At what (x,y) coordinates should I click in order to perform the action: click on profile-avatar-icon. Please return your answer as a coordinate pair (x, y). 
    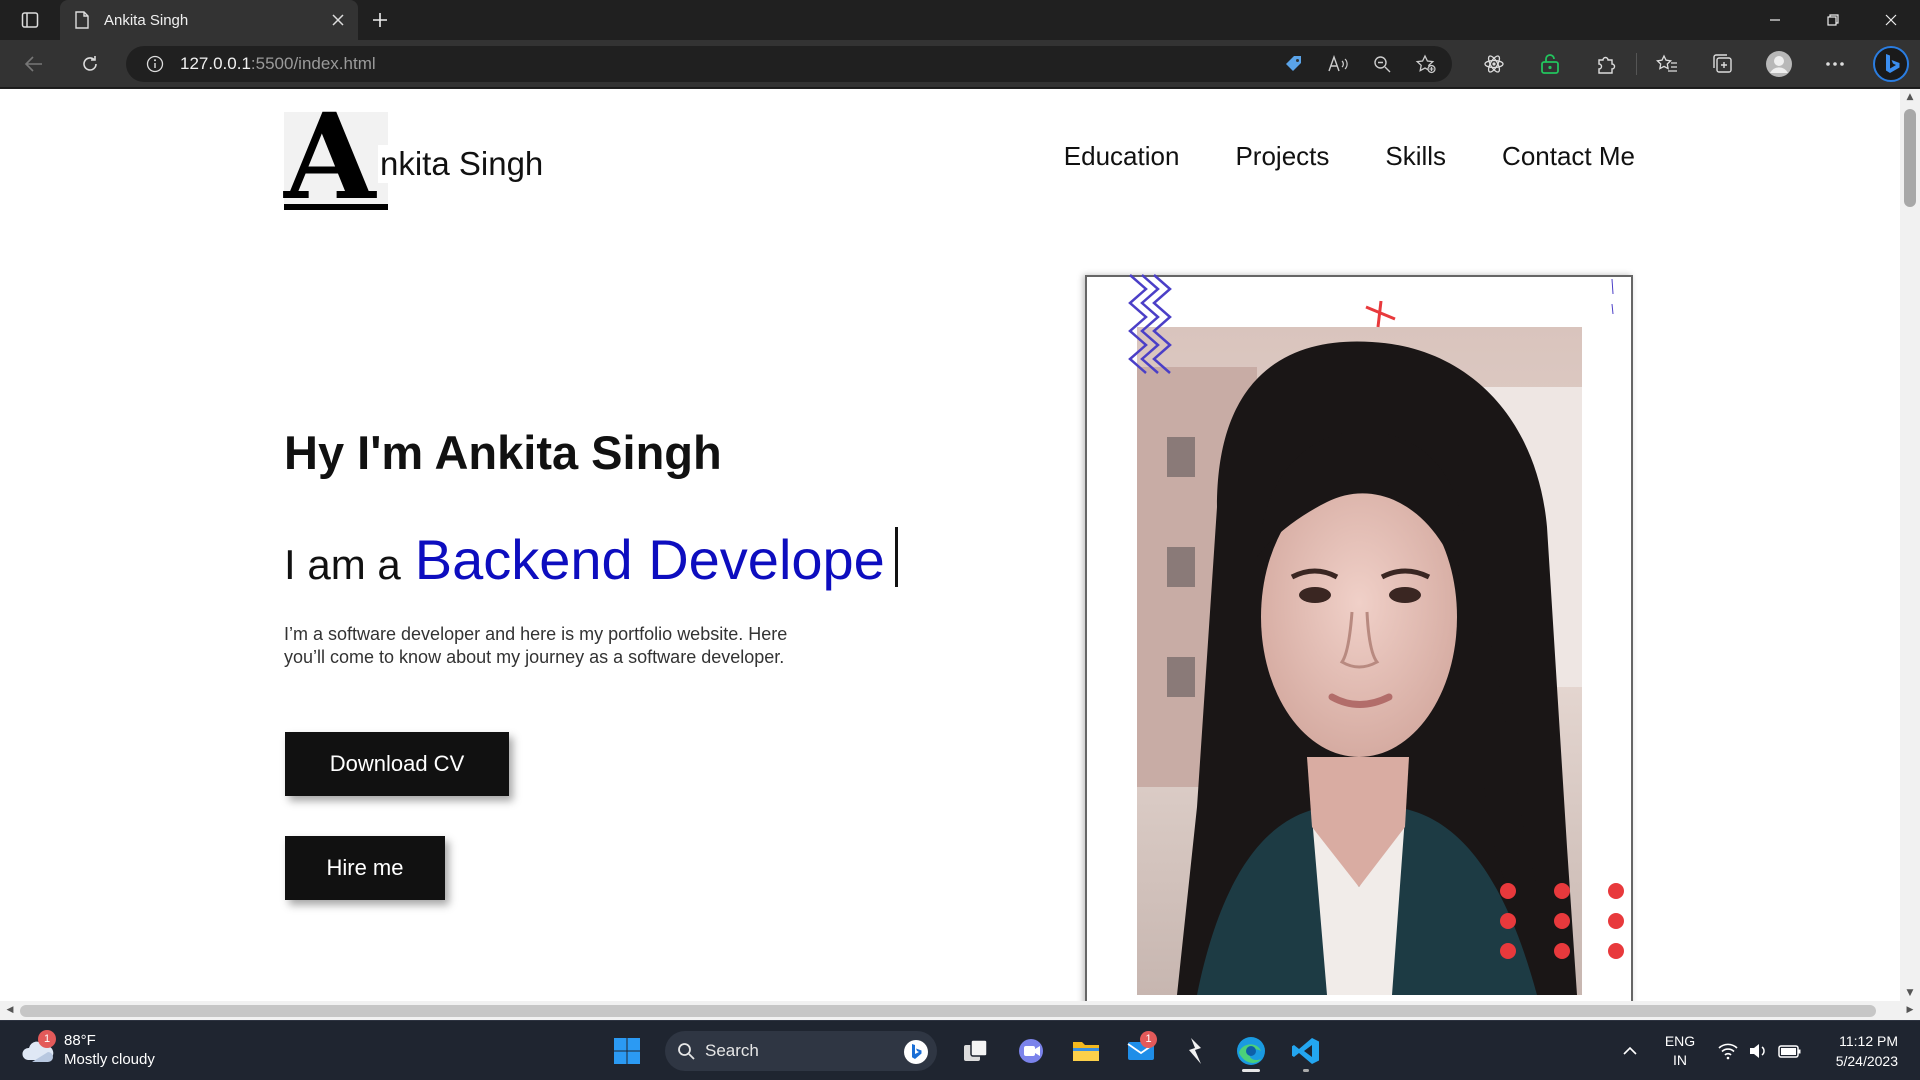
    Looking at the image, I should click on (1779, 64).